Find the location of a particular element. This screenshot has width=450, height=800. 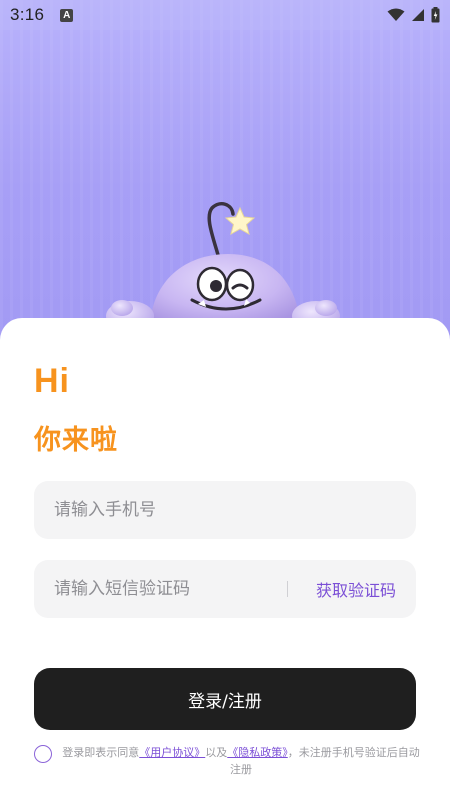

agreement-connector: 以及 is located at coordinates (216, 752).